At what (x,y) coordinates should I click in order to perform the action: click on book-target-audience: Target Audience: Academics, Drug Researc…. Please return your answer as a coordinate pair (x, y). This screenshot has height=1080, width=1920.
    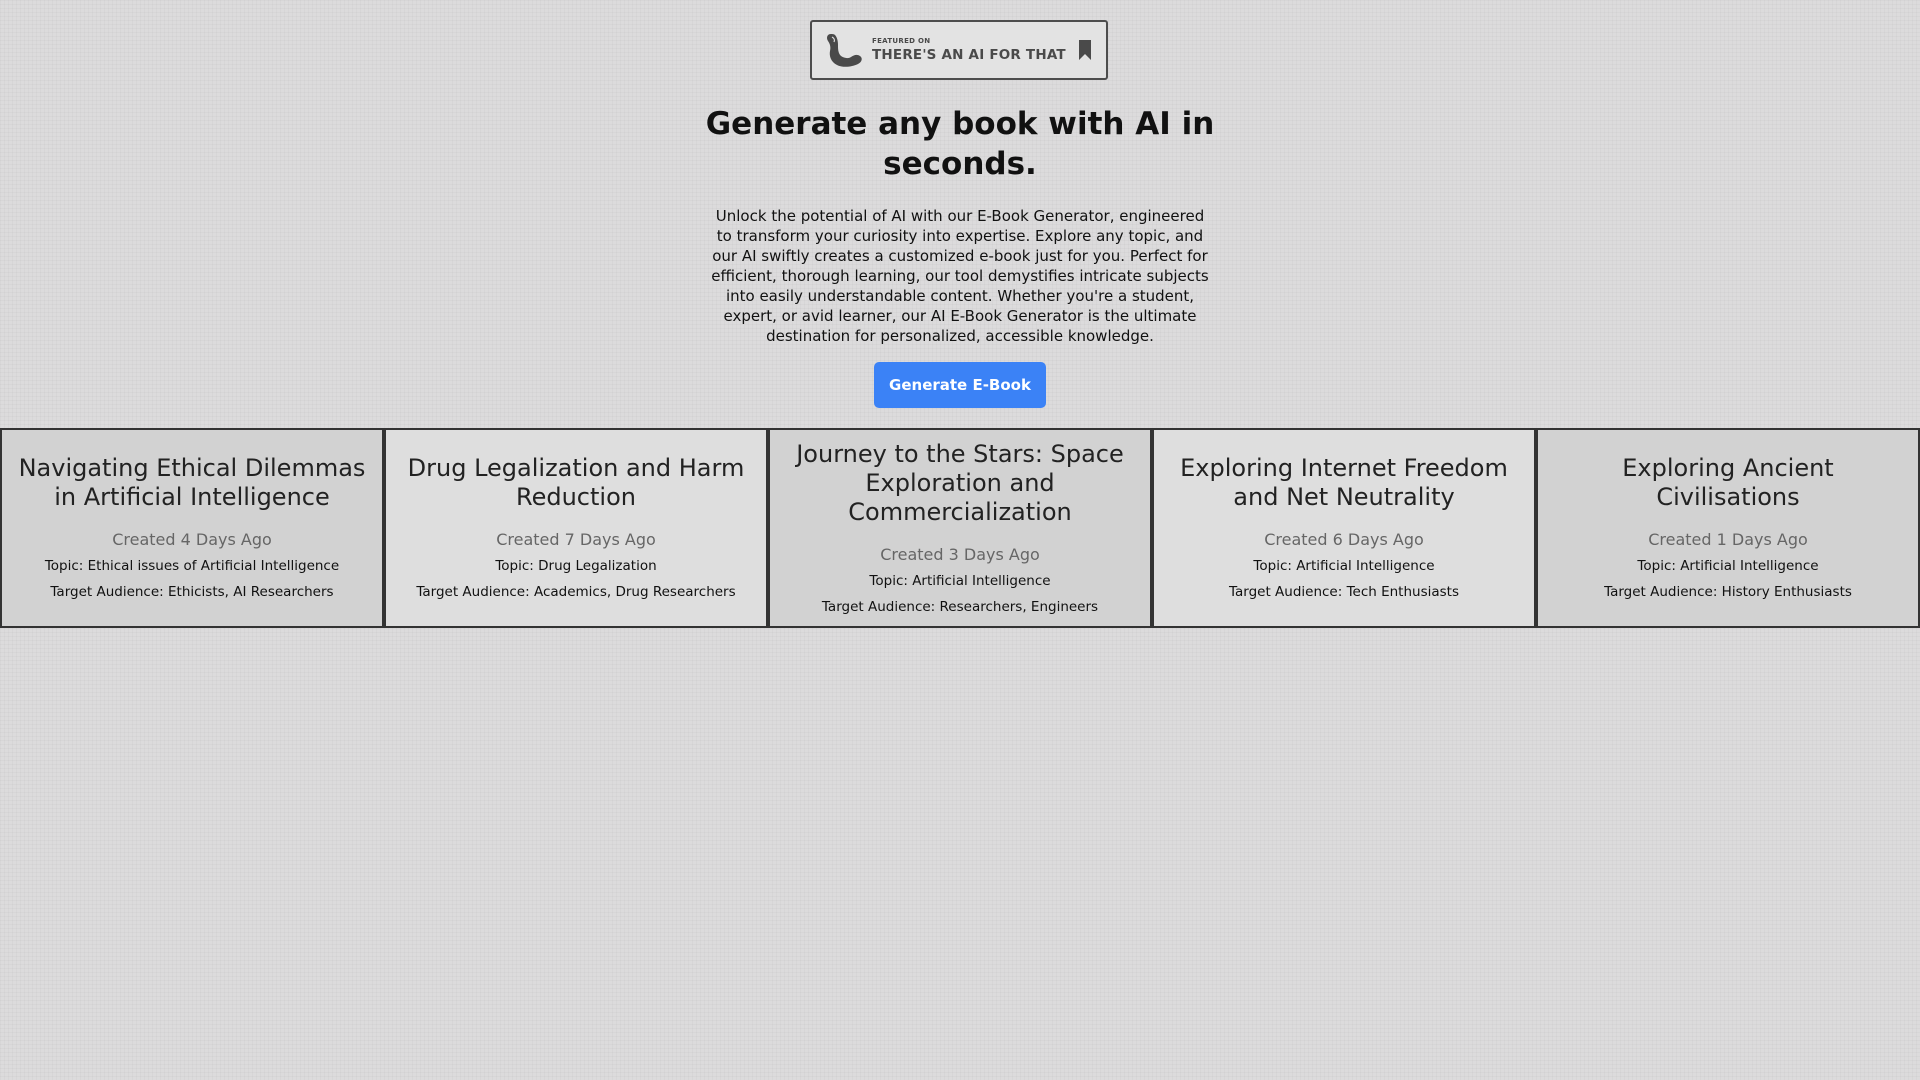
    Looking at the image, I should click on (576, 592).